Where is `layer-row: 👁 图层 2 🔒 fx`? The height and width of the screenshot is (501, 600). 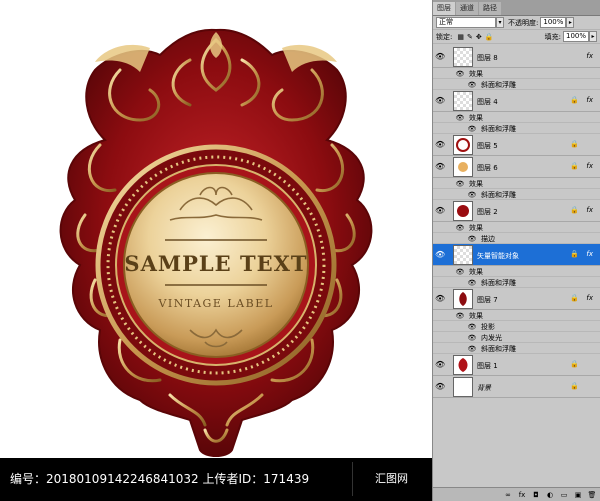
layer-row: 👁 图层 2 🔒 fx is located at coordinates (516, 211).